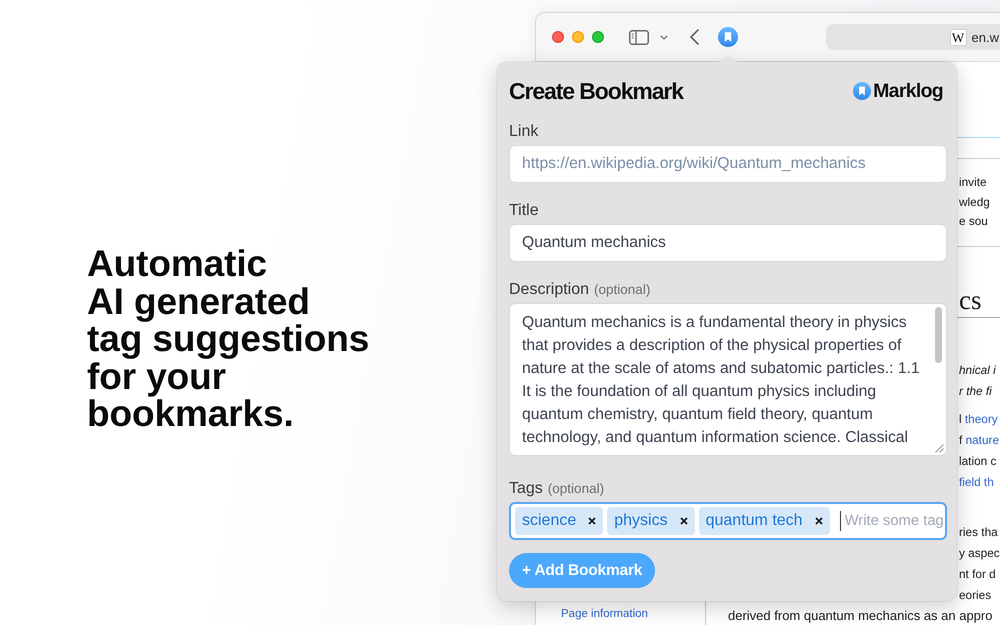 Image resolution: width=1000 pixels, height=625 pixels. What do you see at coordinates (639, 37) in the screenshot?
I see `sidebar-icon` at bounding box center [639, 37].